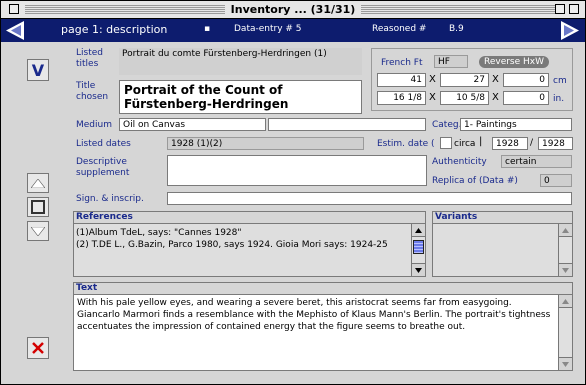  I want to click on hf-field: HF, so click(451, 61).